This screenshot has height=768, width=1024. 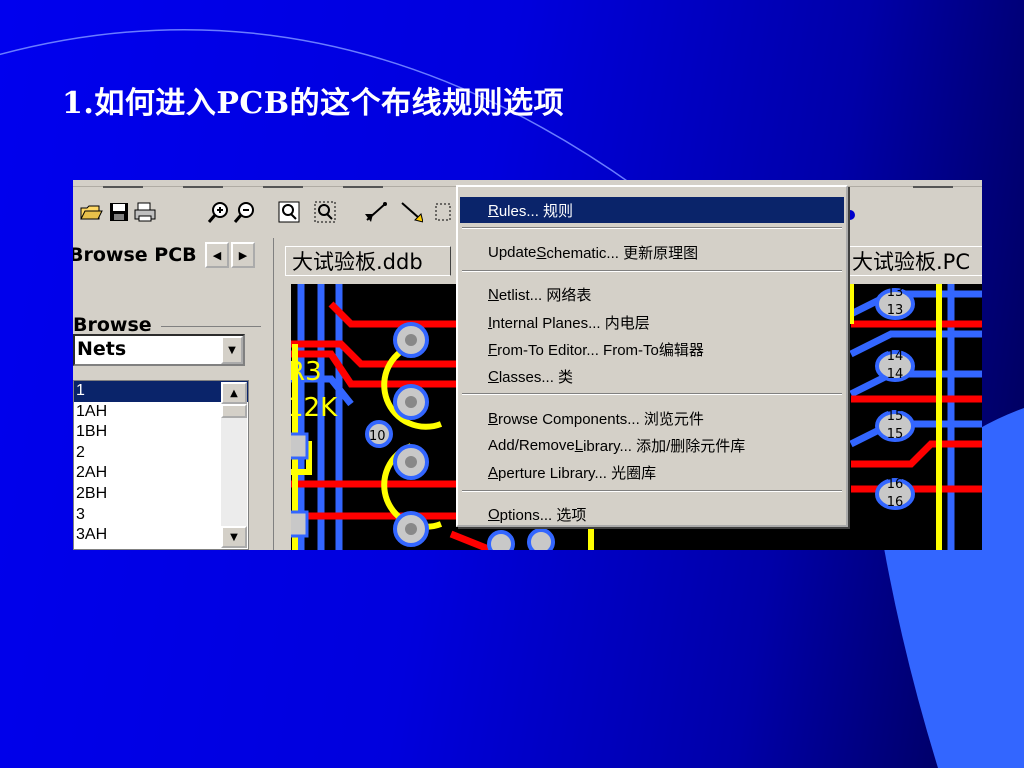 I want to click on menu-item-from-to-editor: From-To Editor... From-To编辑器, so click(x=652, y=349).